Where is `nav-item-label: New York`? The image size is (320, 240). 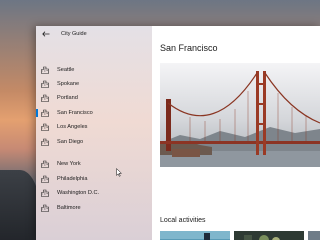
nav-item-label: New York is located at coordinates (69, 164).